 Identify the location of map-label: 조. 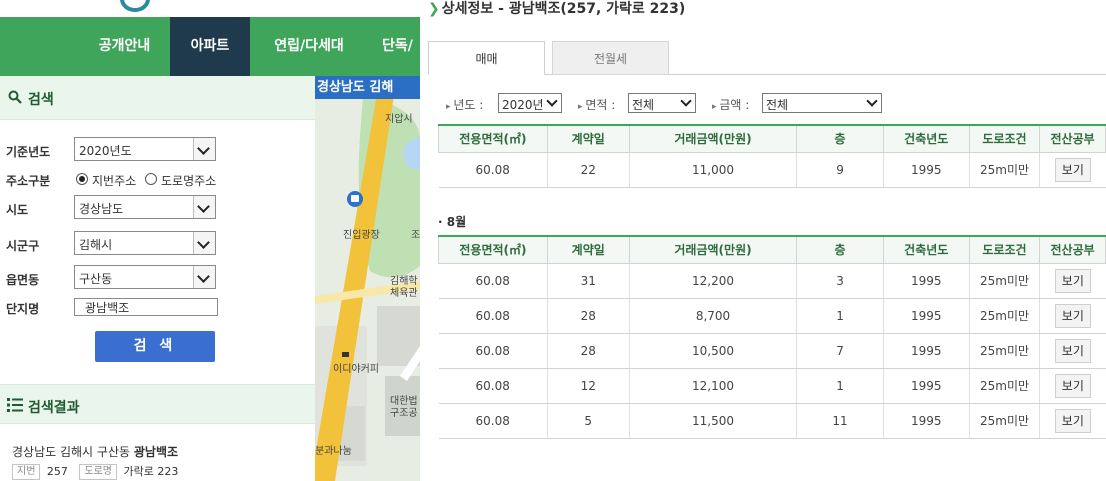
(415, 235).